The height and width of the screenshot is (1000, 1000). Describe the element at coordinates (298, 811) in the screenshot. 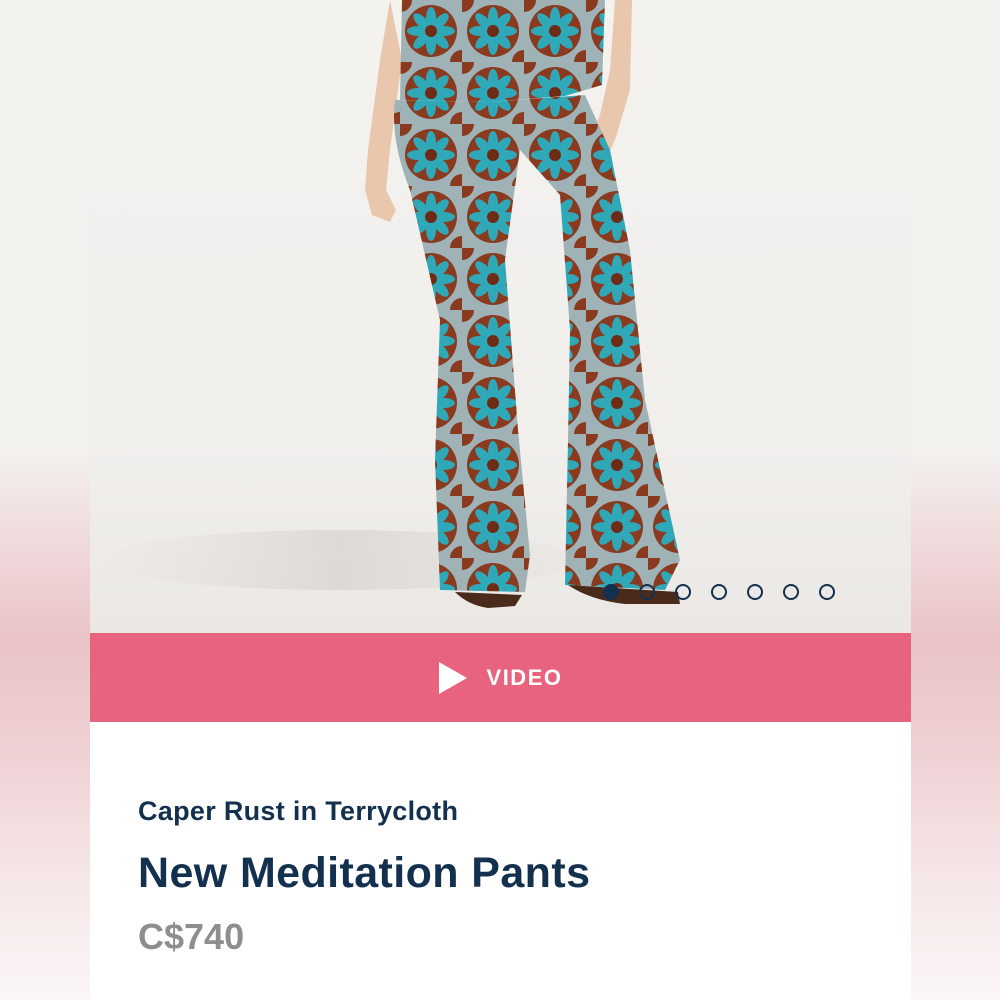

I see `product-collection: Caper Rust in Terrycloth` at that location.